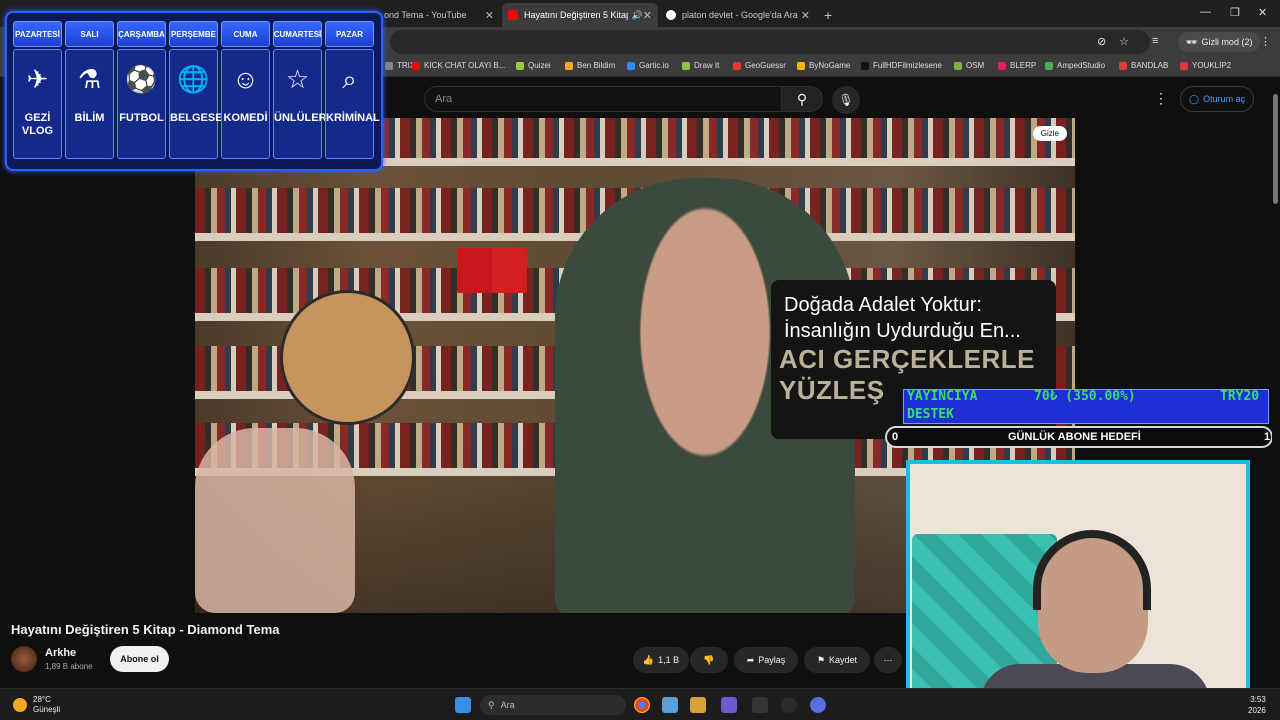 The height and width of the screenshot is (720, 1280). I want to click on schedule-day: CUMARTESİ ☆ ÜNLÜLER, so click(300, 91).